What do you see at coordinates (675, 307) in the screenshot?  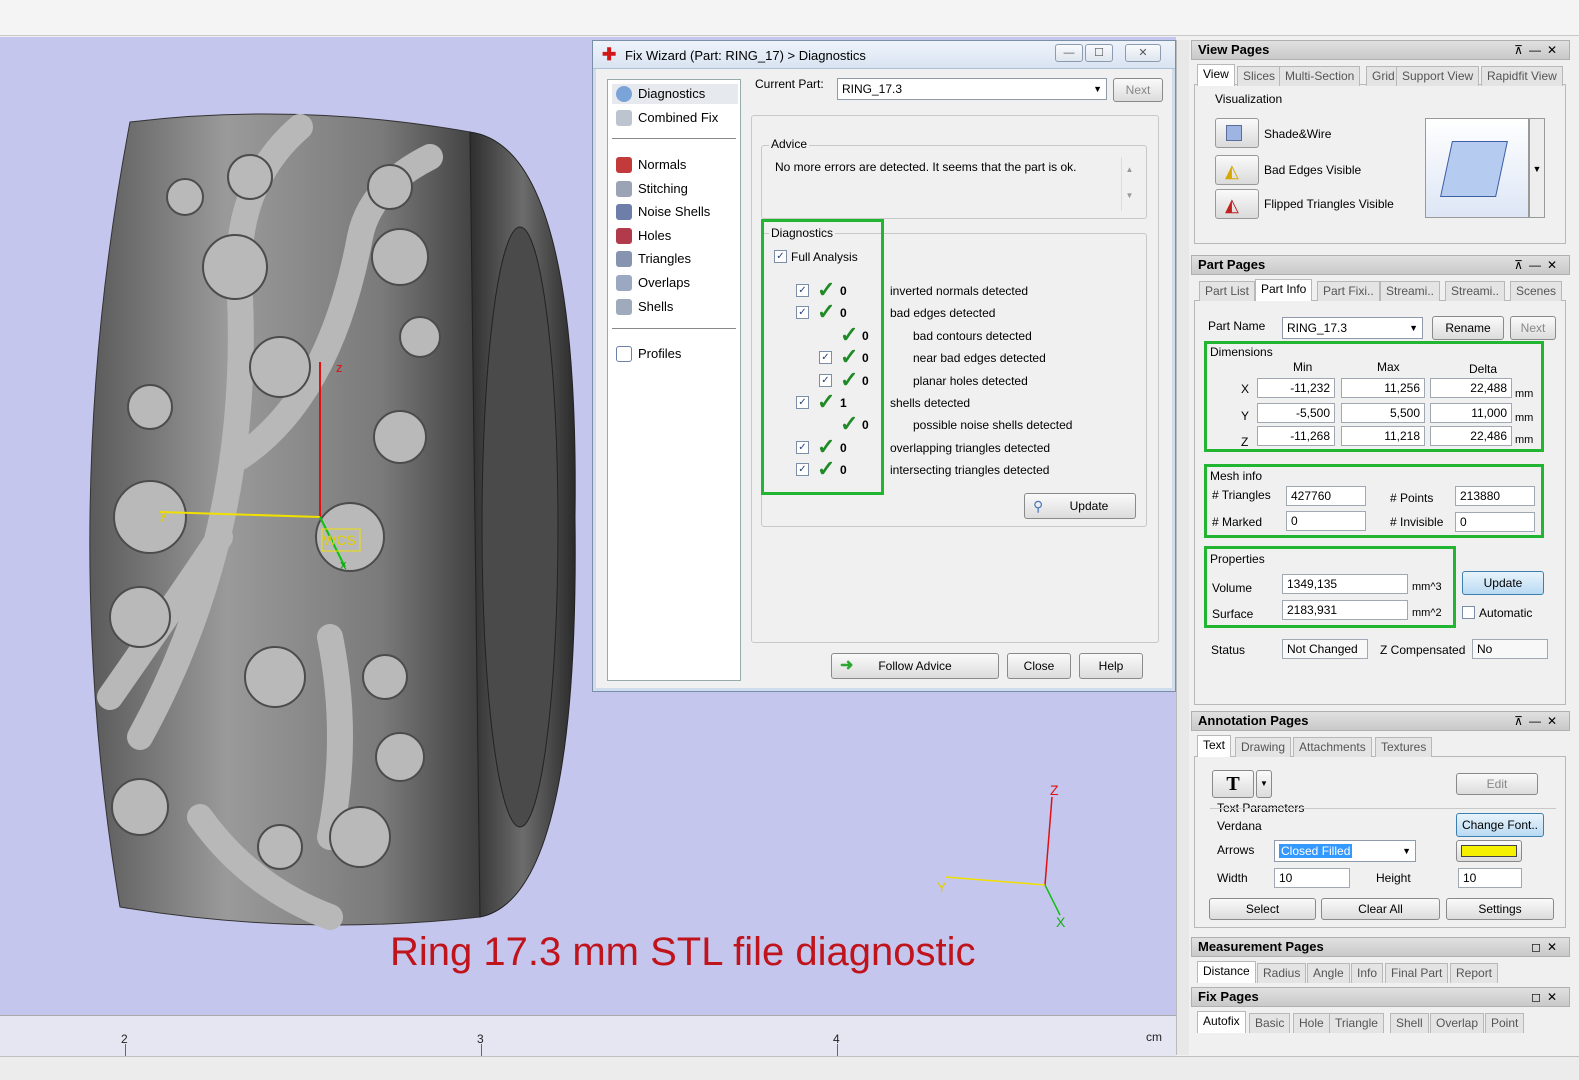 I see `nav-shells: Shells` at bounding box center [675, 307].